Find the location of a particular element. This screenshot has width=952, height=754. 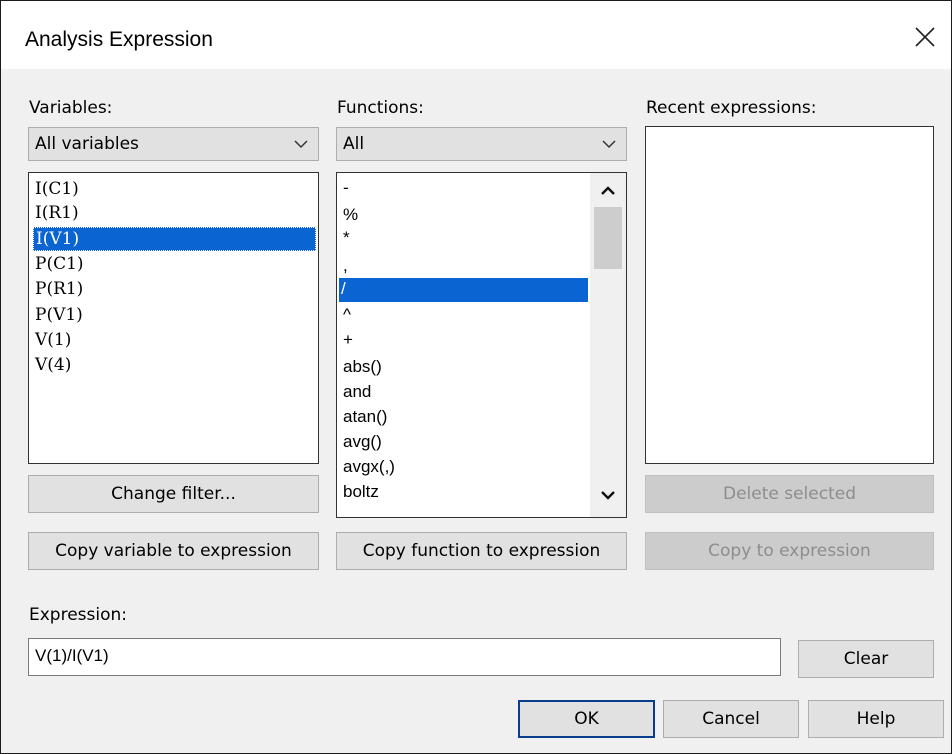

function-item: avgx(,) is located at coordinates (368, 468).